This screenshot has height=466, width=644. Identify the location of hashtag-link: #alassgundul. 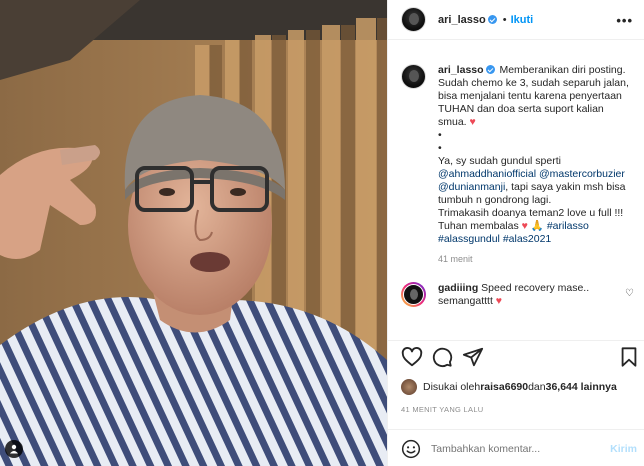
(469, 239).